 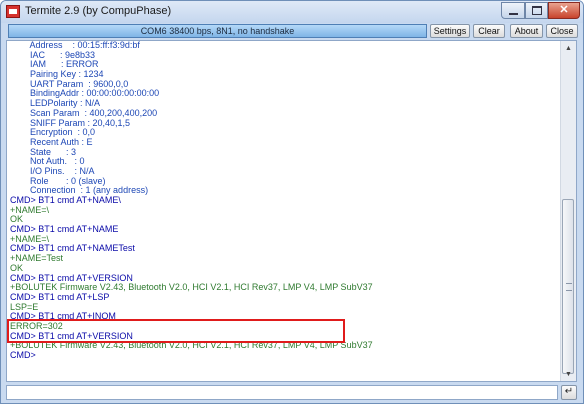 I want to click on close-icon: ✕, so click(x=564, y=10).